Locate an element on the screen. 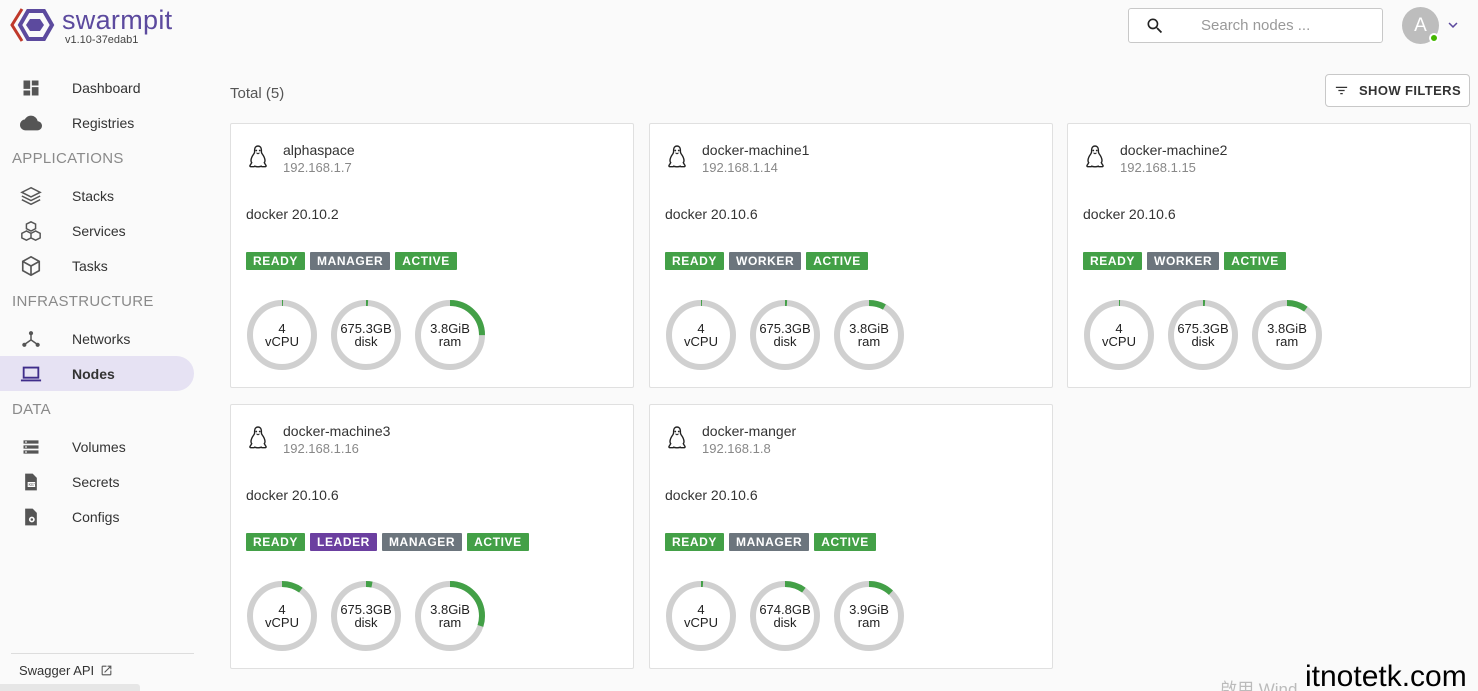  sidebar-item-label: Configs is located at coordinates (96, 516).